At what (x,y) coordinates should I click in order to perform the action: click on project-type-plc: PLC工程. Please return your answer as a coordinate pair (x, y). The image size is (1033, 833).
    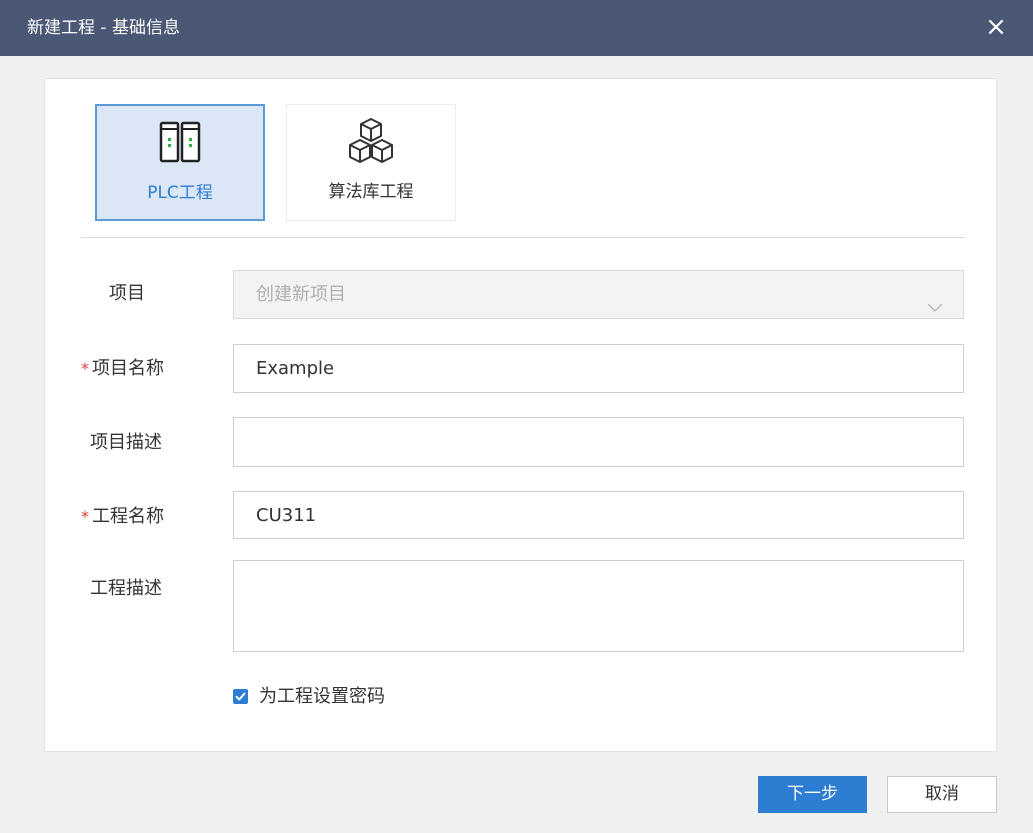
    Looking at the image, I should click on (180, 162).